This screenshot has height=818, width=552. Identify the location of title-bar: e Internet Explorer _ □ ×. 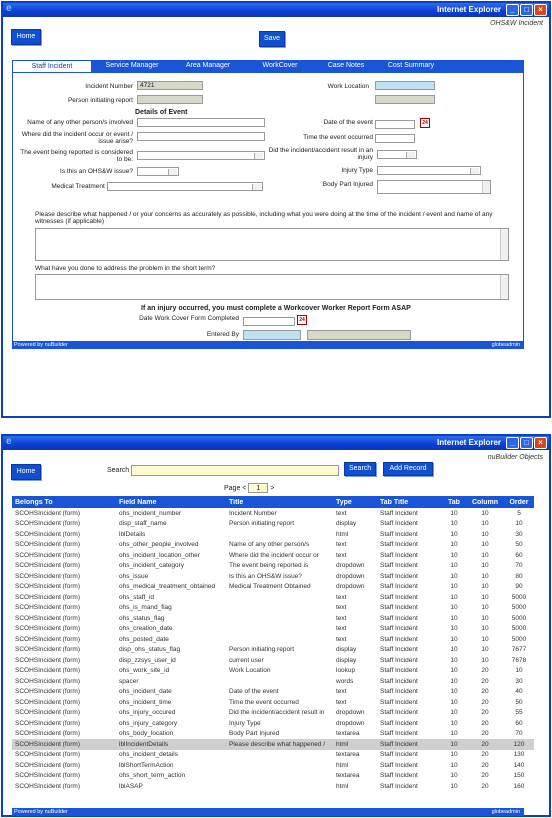
(276, 10).